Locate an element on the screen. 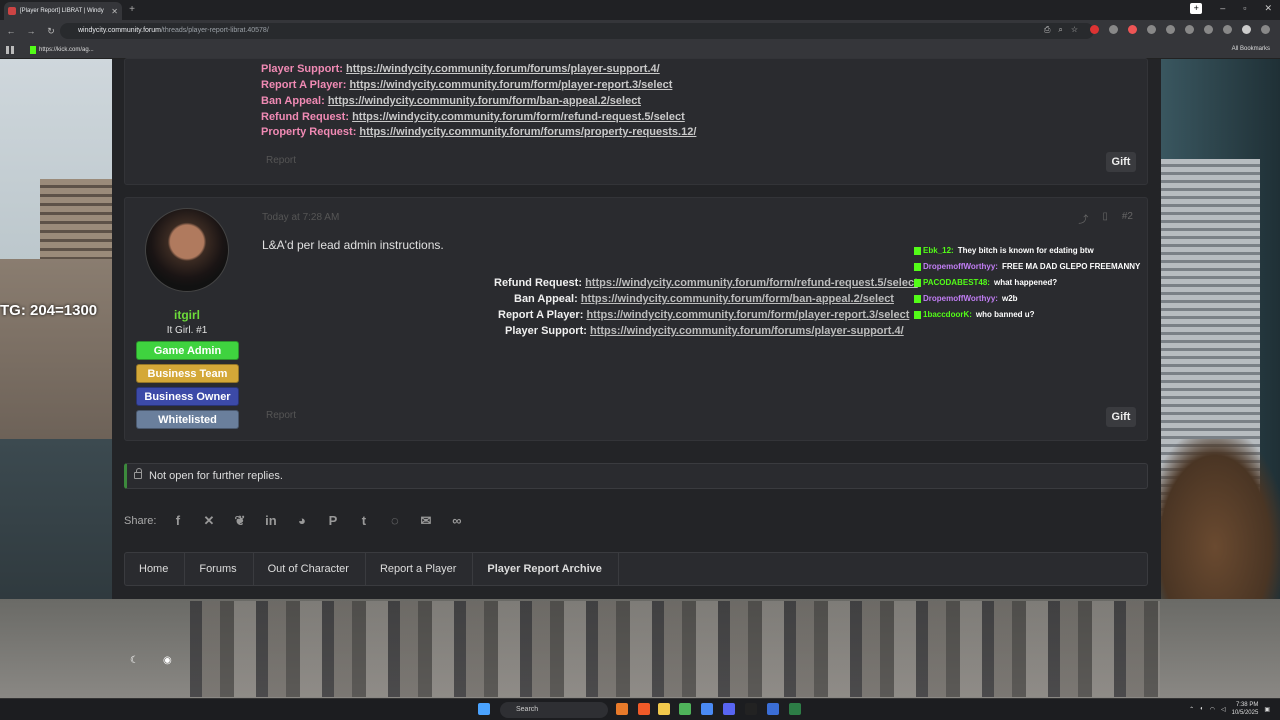 This screenshot has width=1280, height=720. clock-date: 10/5/2025 is located at coordinates (1245, 713).